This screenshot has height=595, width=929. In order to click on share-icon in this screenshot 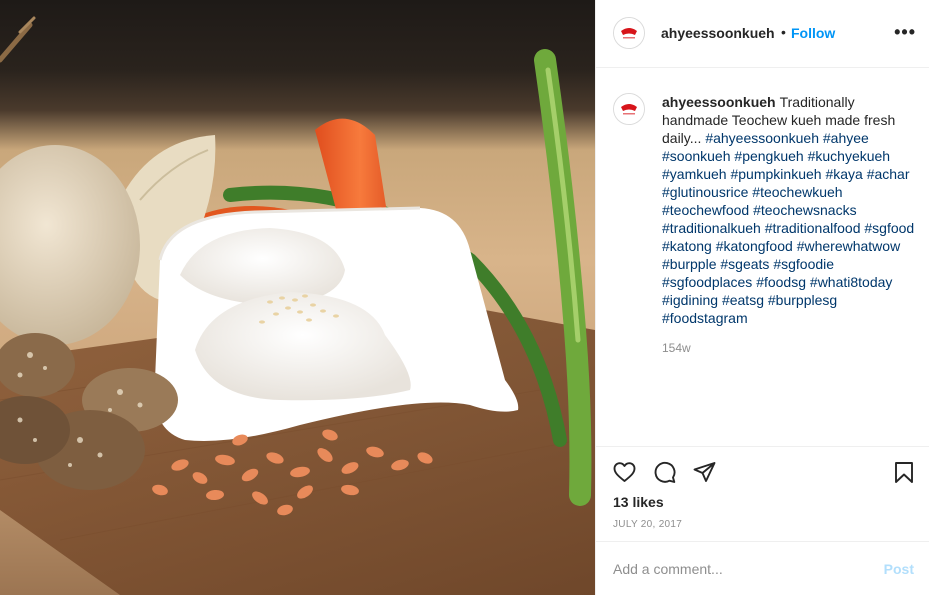, I will do `click(704, 472)`.